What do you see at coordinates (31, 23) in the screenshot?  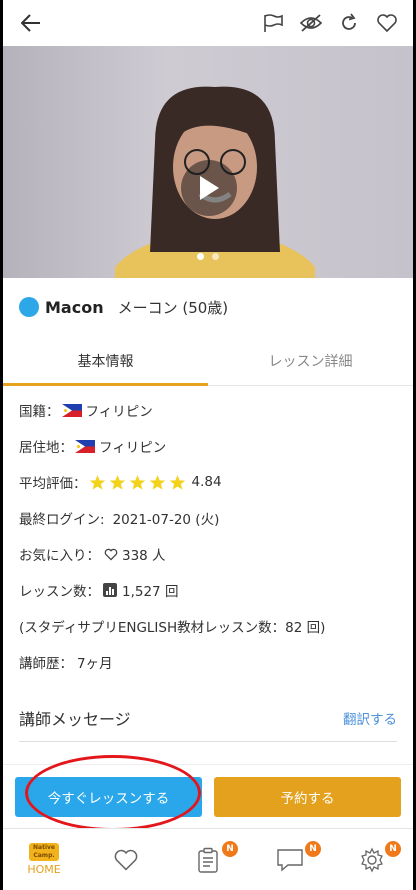 I see `back-arrow-icon` at bounding box center [31, 23].